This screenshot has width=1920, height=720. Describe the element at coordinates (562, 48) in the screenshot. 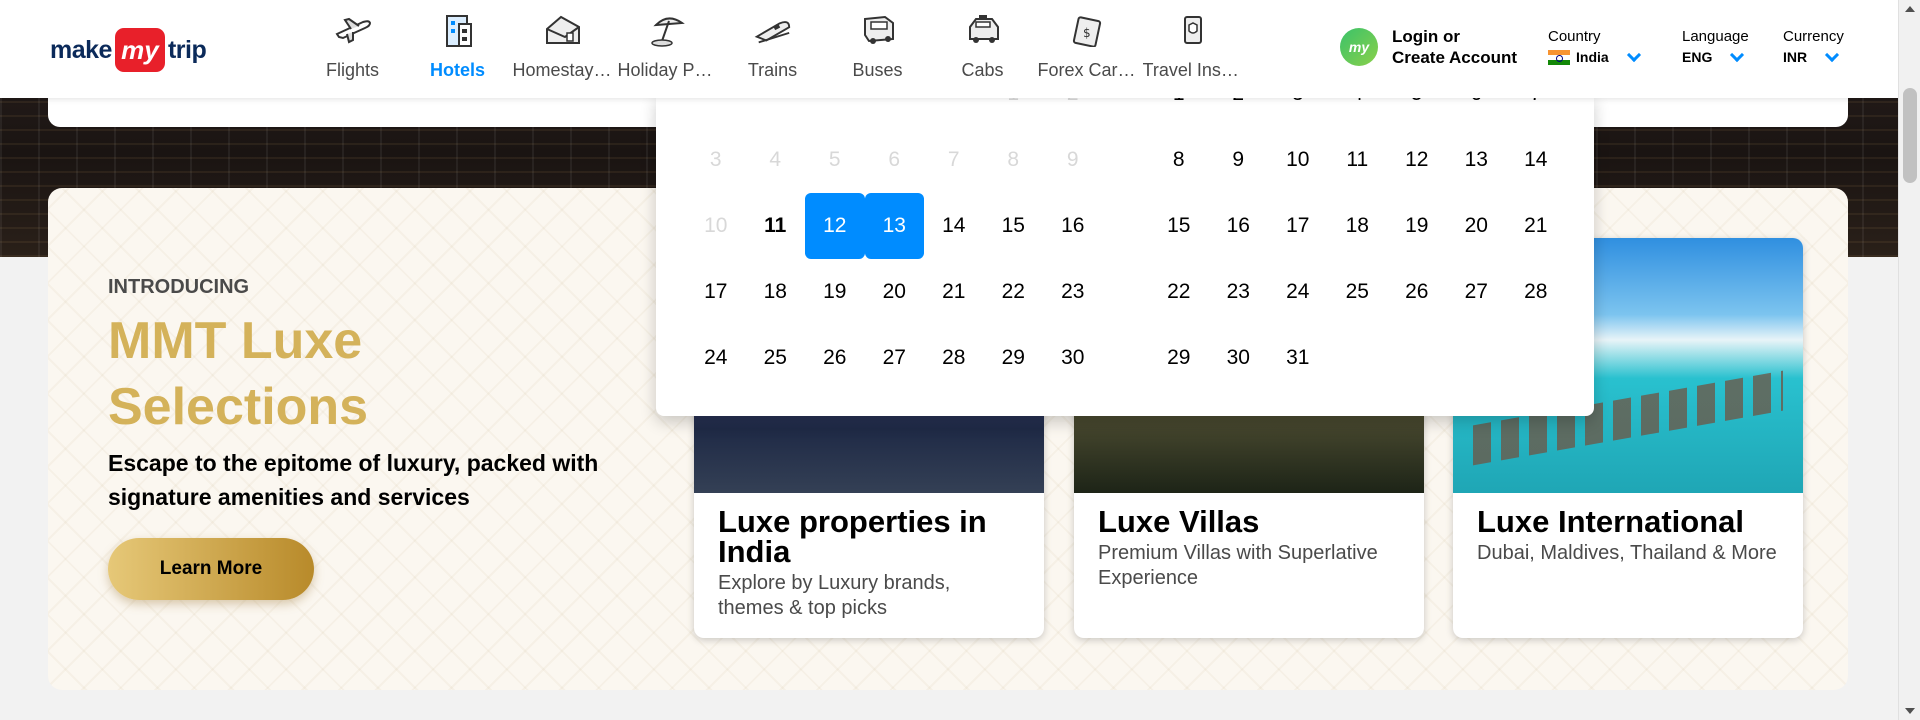

I see `nav-homestays: Homestays & Villas` at that location.